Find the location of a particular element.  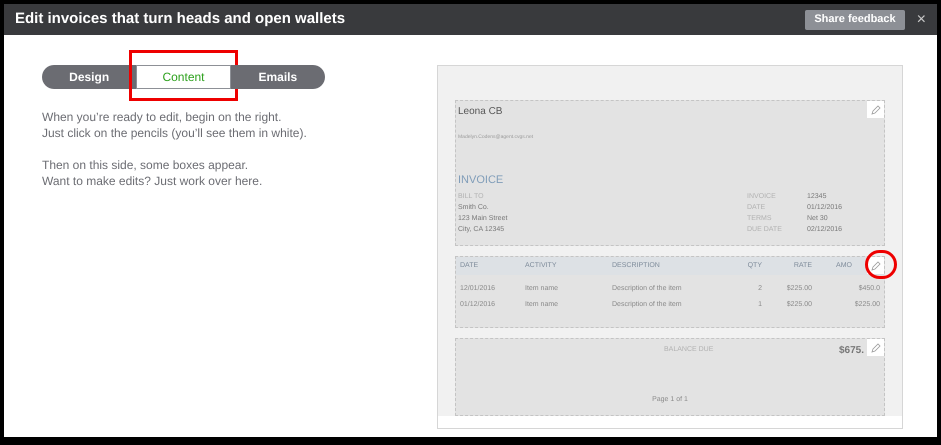

window-title: Edit invoices that turn heads and open wallets is located at coordinates (180, 19).